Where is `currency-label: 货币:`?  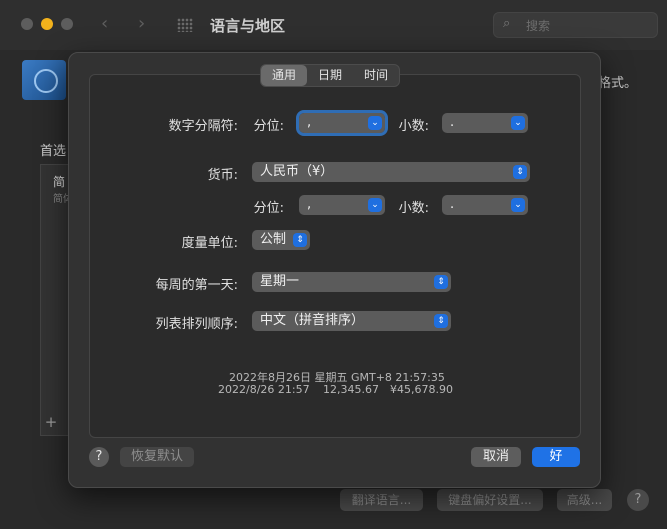 currency-label: 货币: is located at coordinates (222, 175).